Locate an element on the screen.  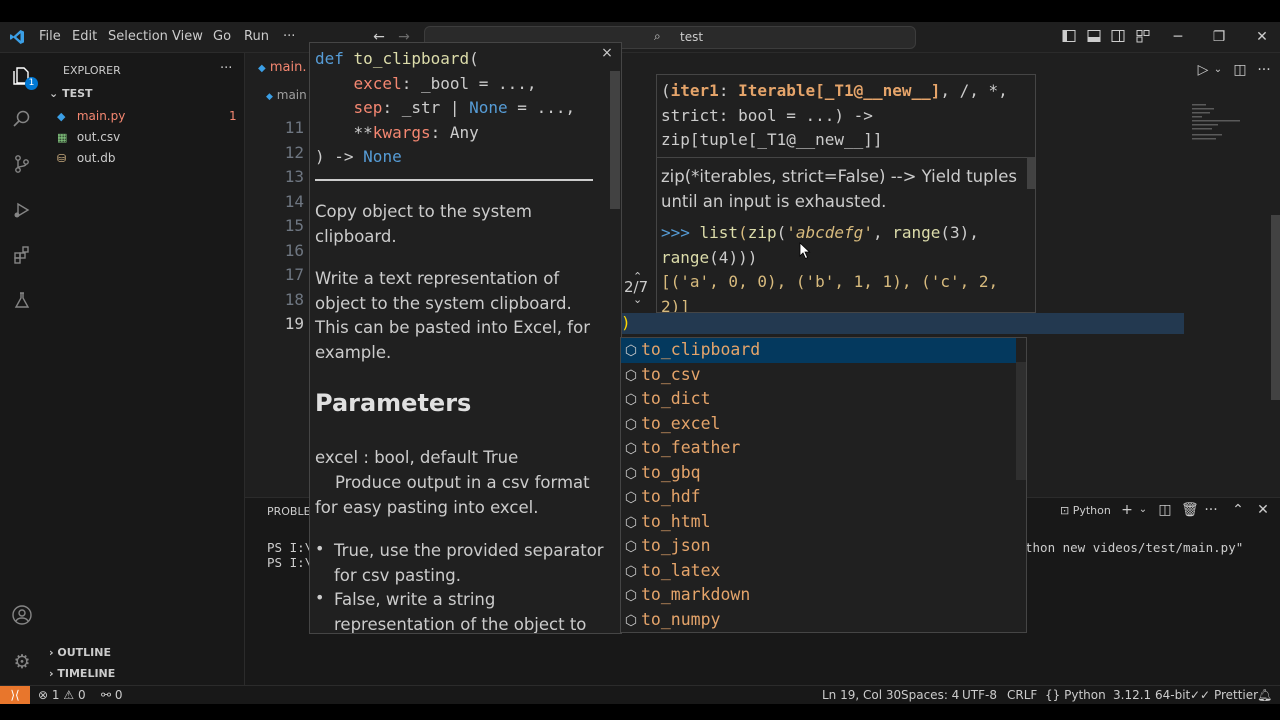
letterbox-top is located at coordinates (640, 11).